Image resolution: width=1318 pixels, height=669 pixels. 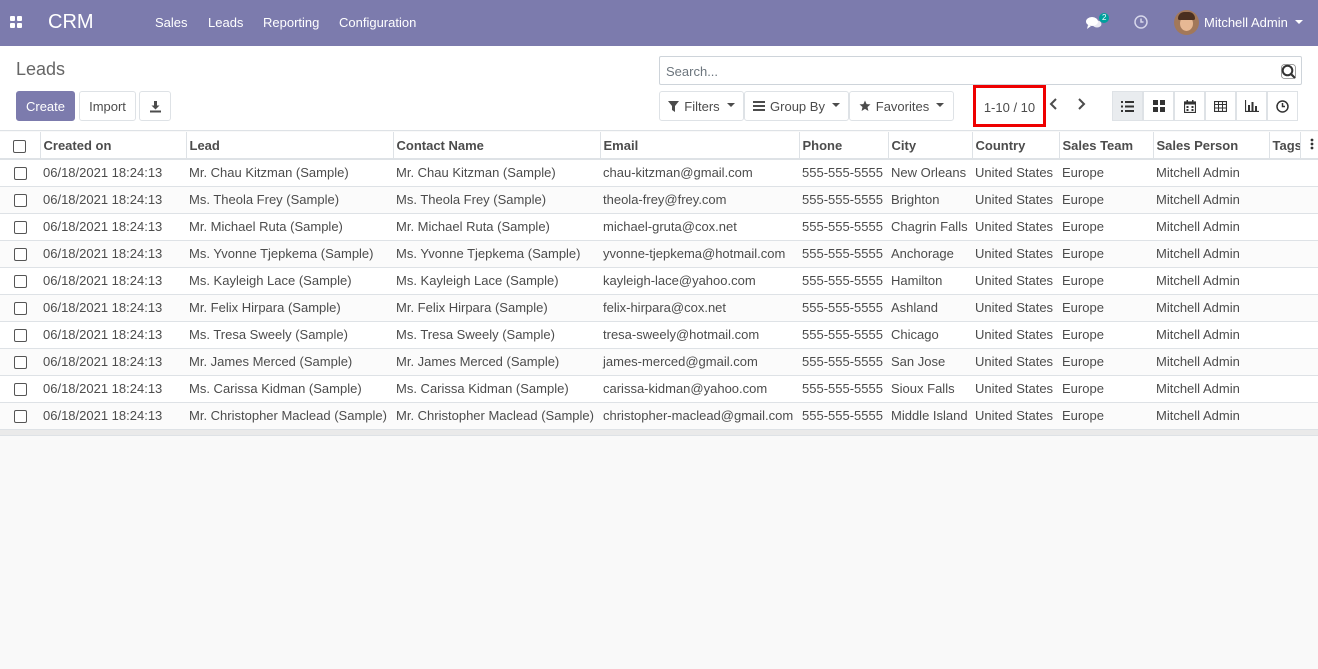 What do you see at coordinates (1285, 146) in the screenshot?
I see `column-header: Tags` at bounding box center [1285, 146].